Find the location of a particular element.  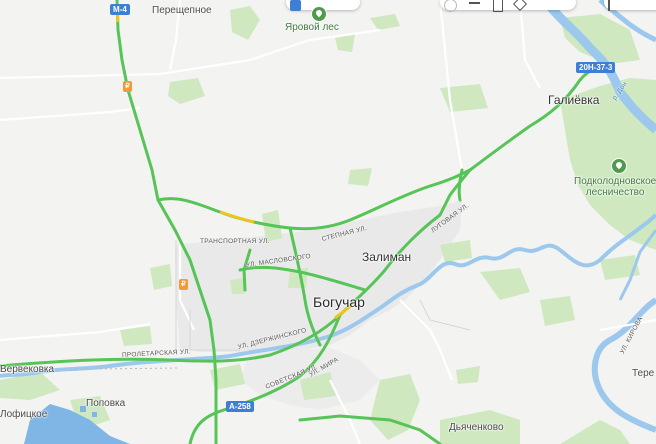

street-label-transportnaya: ТРАНСПОРТНАЯ УЛ. is located at coordinates (235, 241).